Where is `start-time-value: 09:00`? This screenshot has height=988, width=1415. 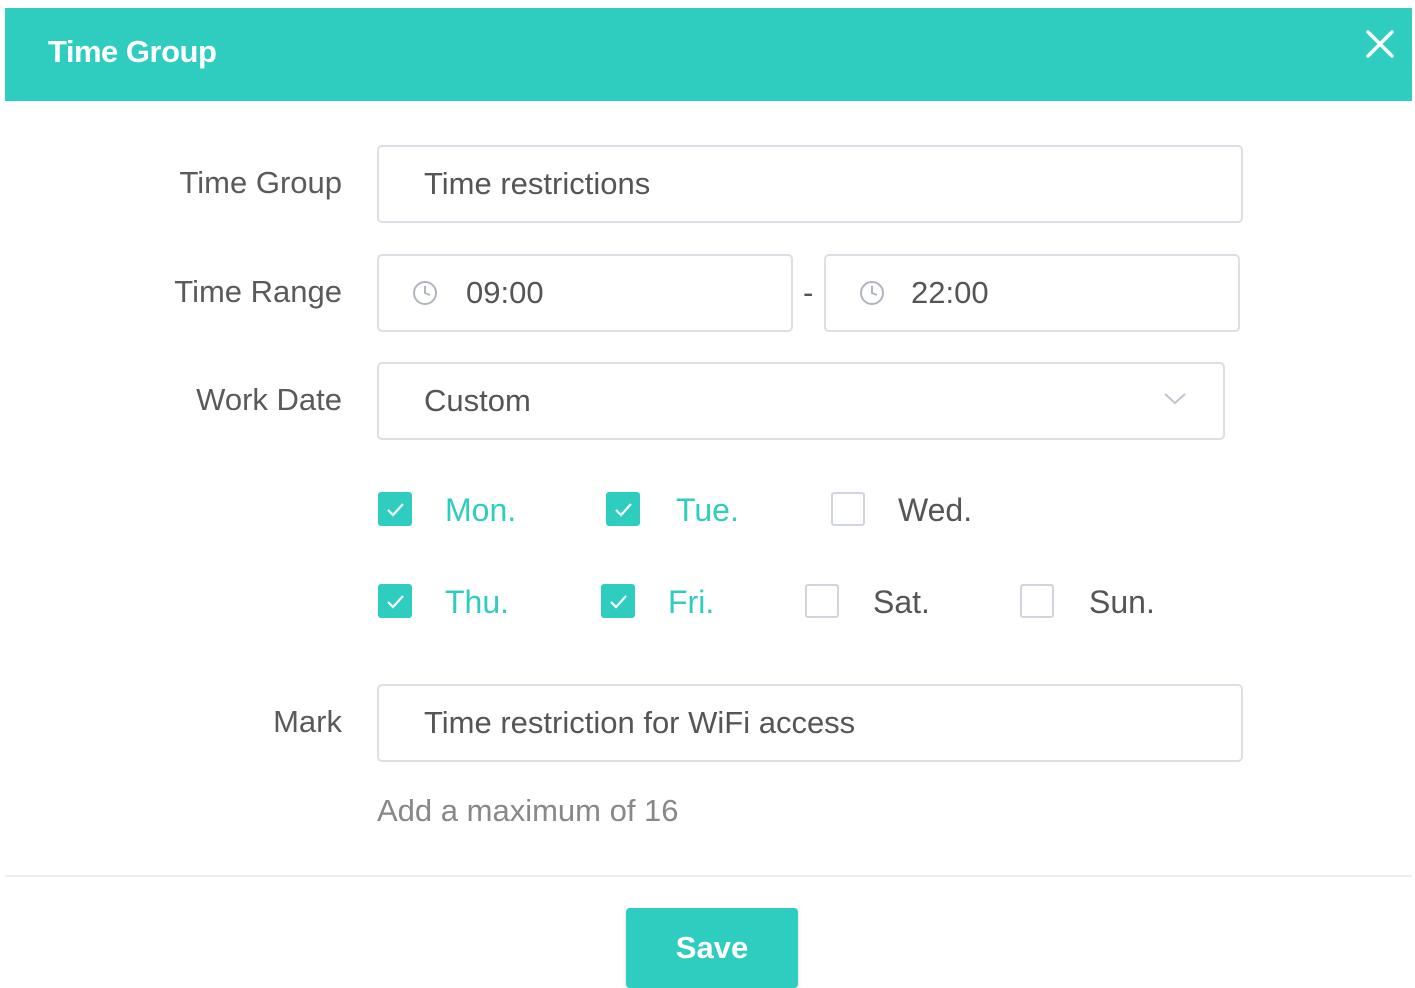 start-time-value: 09:00 is located at coordinates (505, 292).